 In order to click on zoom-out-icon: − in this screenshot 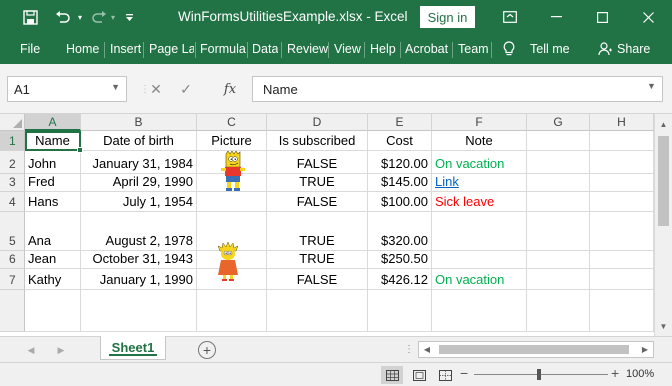, I will do `click(464, 373)`.